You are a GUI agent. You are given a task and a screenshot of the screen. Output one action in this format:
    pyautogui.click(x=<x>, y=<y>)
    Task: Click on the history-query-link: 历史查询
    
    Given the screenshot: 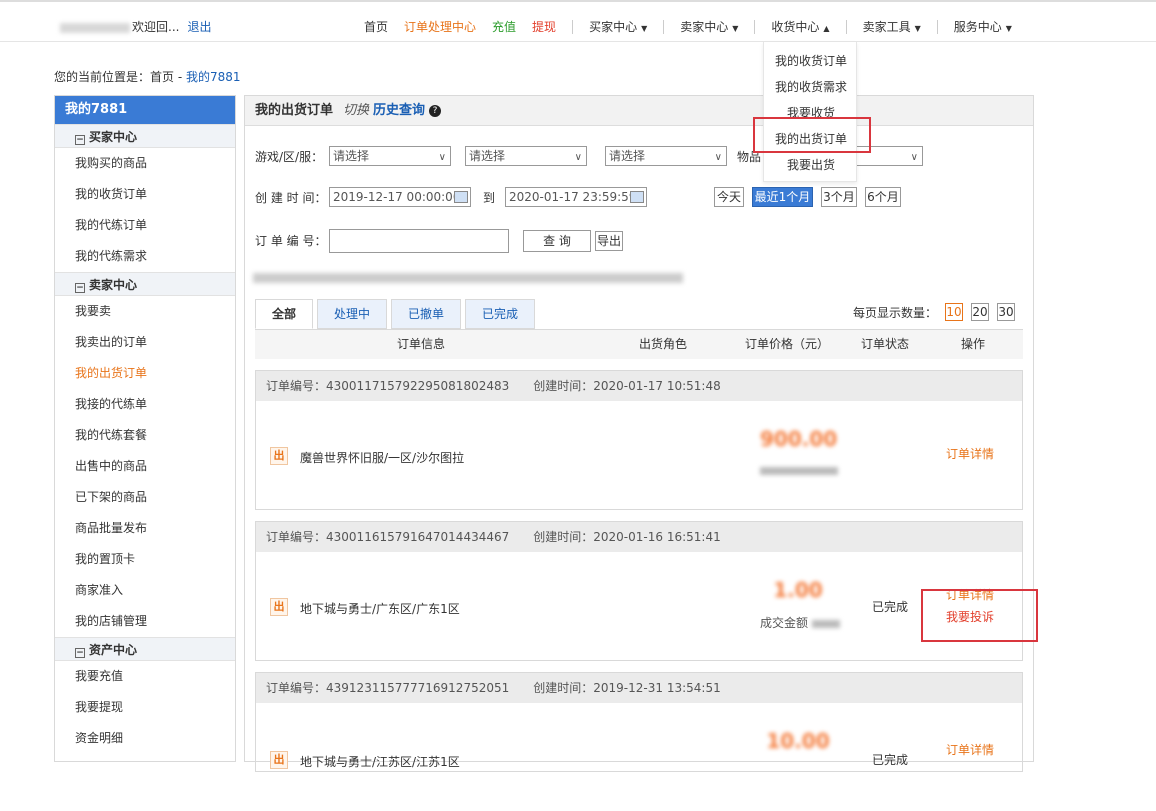 What is the action you would take?
    pyautogui.click(x=399, y=110)
    